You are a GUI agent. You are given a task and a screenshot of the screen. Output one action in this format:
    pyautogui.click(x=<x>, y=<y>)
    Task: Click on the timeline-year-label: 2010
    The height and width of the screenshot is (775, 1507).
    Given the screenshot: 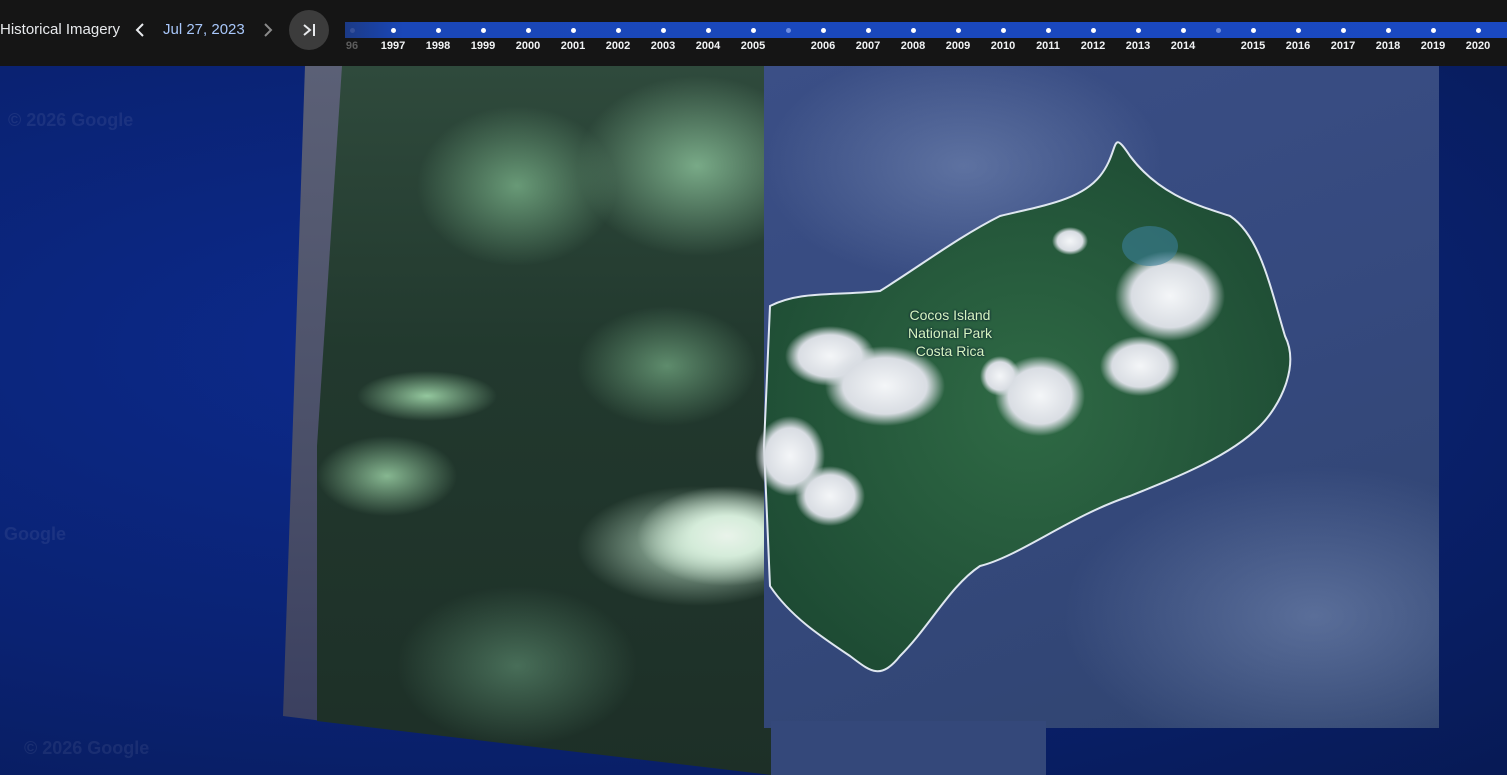 What is the action you would take?
    pyautogui.click(x=1003, y=46)
    